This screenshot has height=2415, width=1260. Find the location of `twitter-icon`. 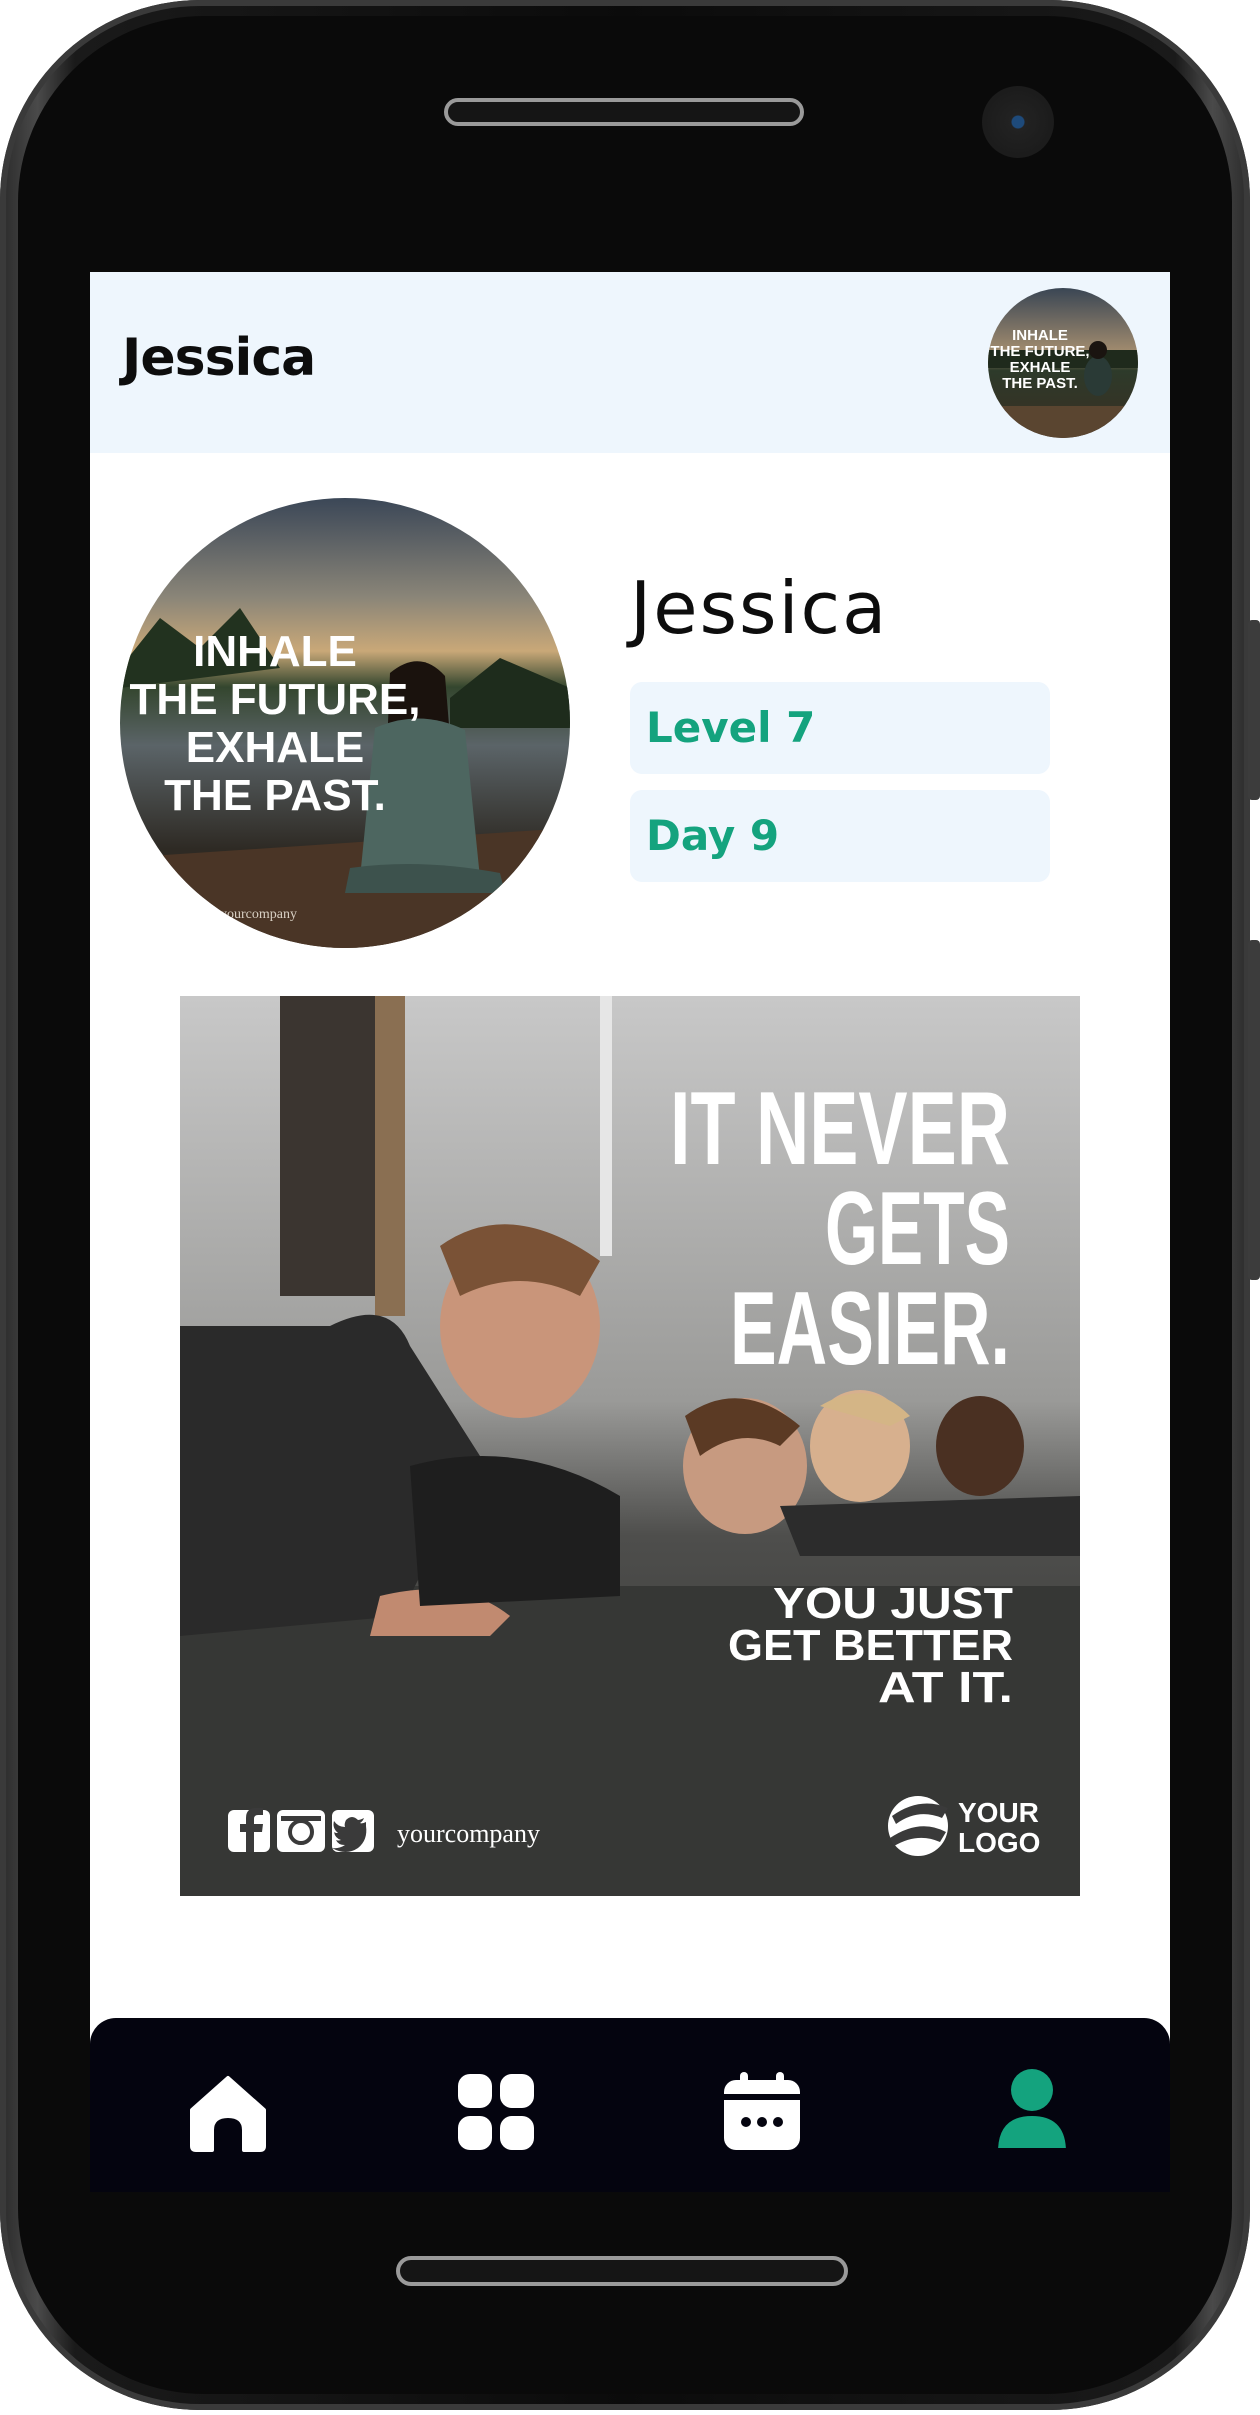

twitter-icon is located at coordinates (353, 1831).